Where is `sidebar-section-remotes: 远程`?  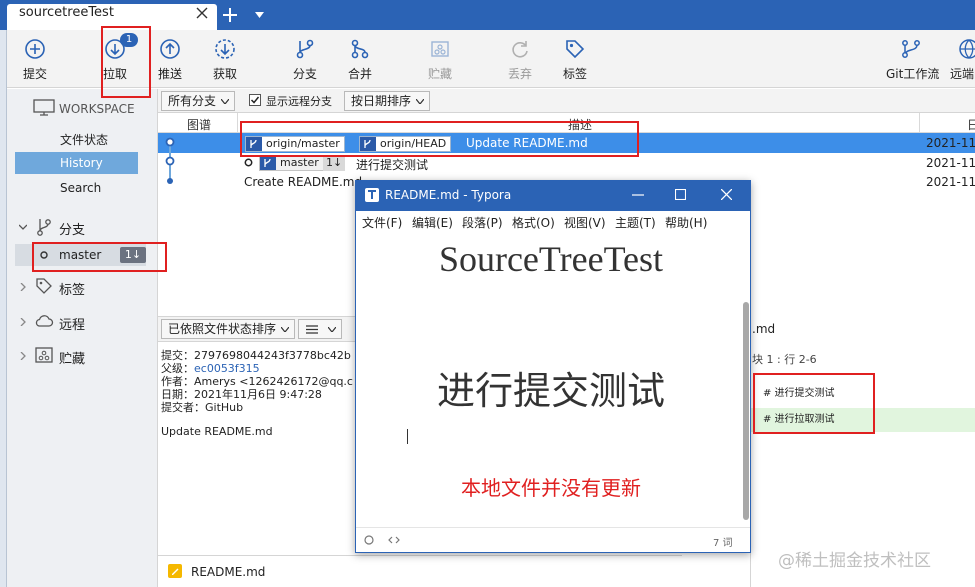 sidebar-section-remotes: 远程 is located at coordinates (72, 323).